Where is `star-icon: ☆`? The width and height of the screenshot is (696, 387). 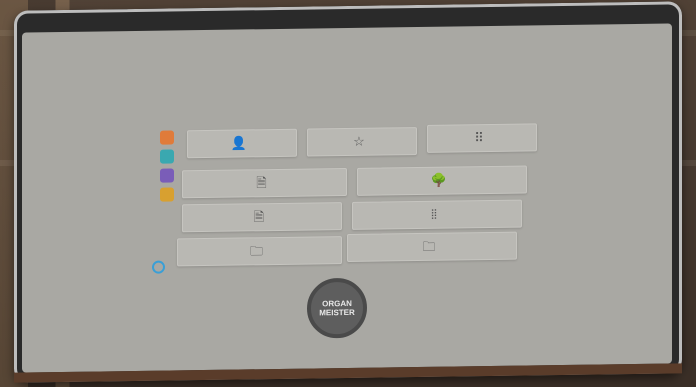 star-icon: ☆ is located at coordinates (359, 142).